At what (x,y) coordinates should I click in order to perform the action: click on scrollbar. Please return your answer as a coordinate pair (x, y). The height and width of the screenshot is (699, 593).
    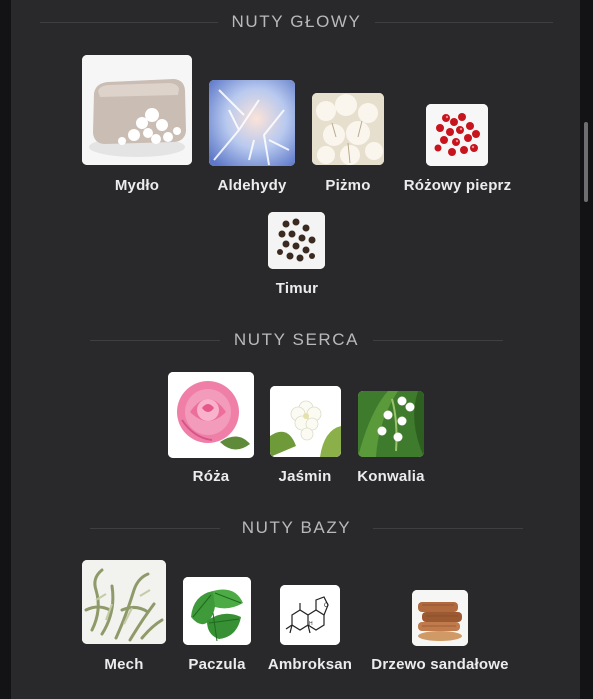
    Looking at the image, I should click on (586, 162).